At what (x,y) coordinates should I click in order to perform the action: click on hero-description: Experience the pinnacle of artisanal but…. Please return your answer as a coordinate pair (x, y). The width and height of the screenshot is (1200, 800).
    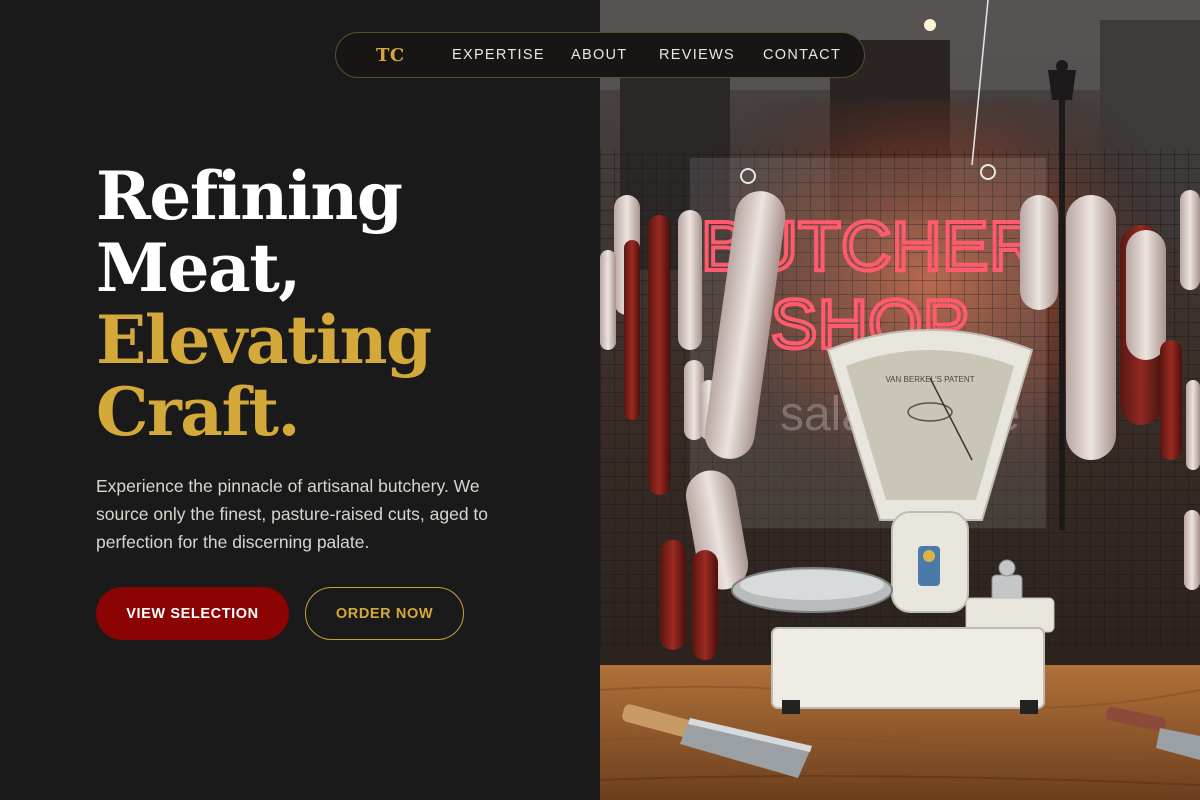
    Looking at the image, I should click on (292, 514).